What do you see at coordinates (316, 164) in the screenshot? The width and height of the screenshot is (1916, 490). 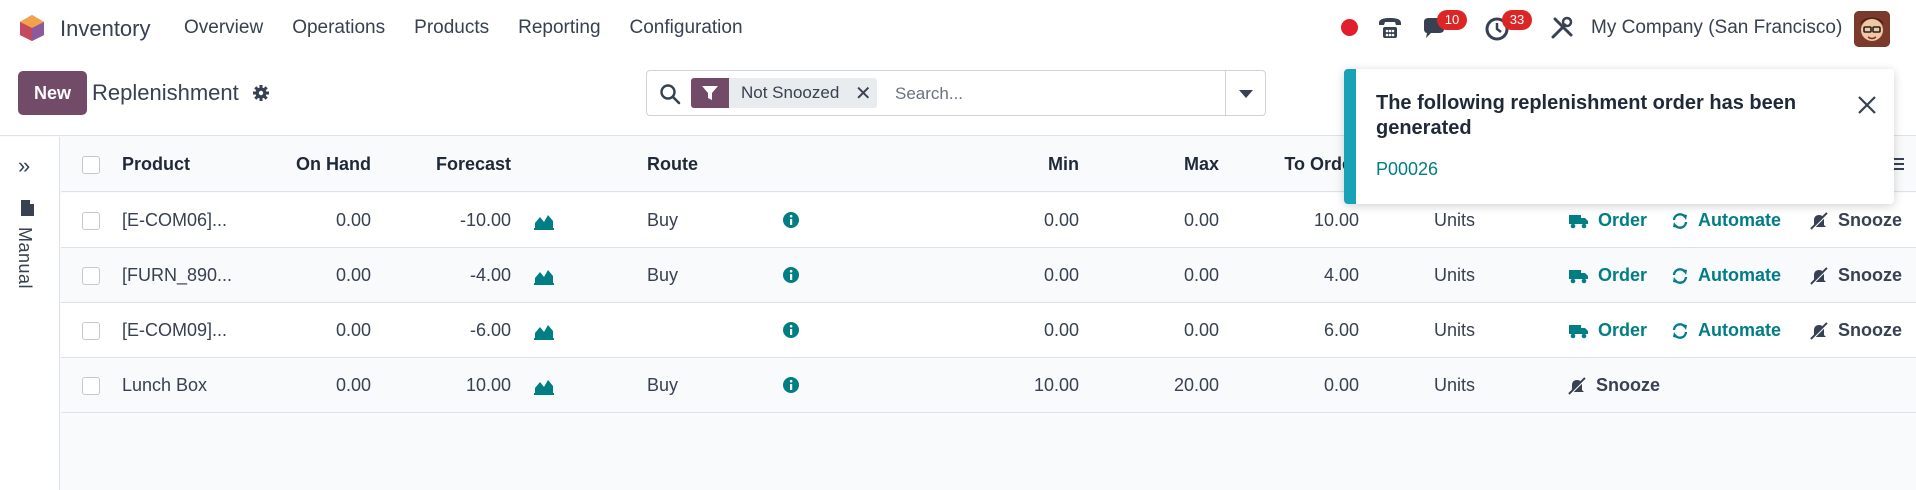 I see `column-on-hand: On Hand` at bounding box center [316, 164].